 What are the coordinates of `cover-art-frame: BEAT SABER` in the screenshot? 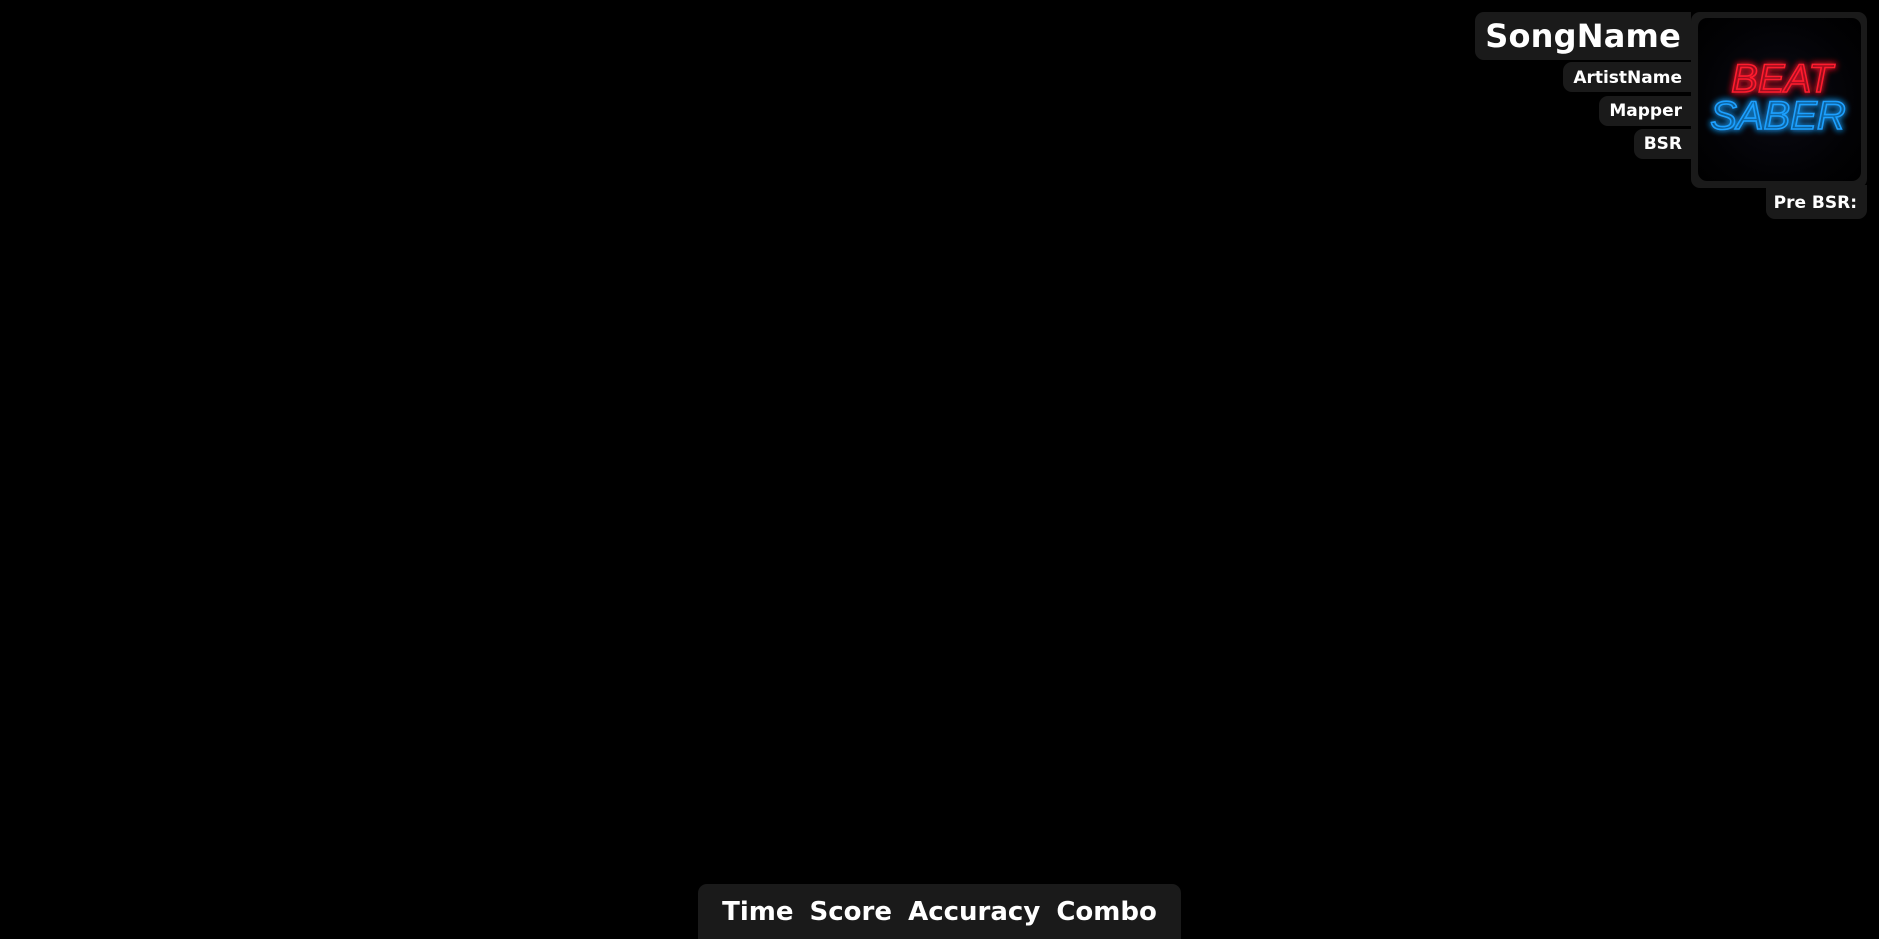 It's located at (1779, 100).